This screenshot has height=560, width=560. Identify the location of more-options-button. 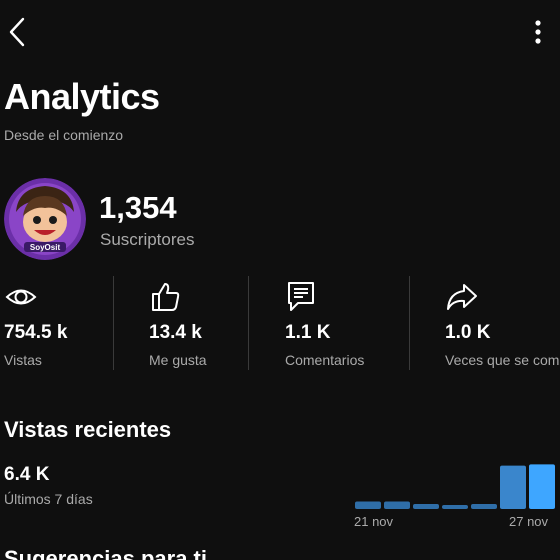
(538, 32).